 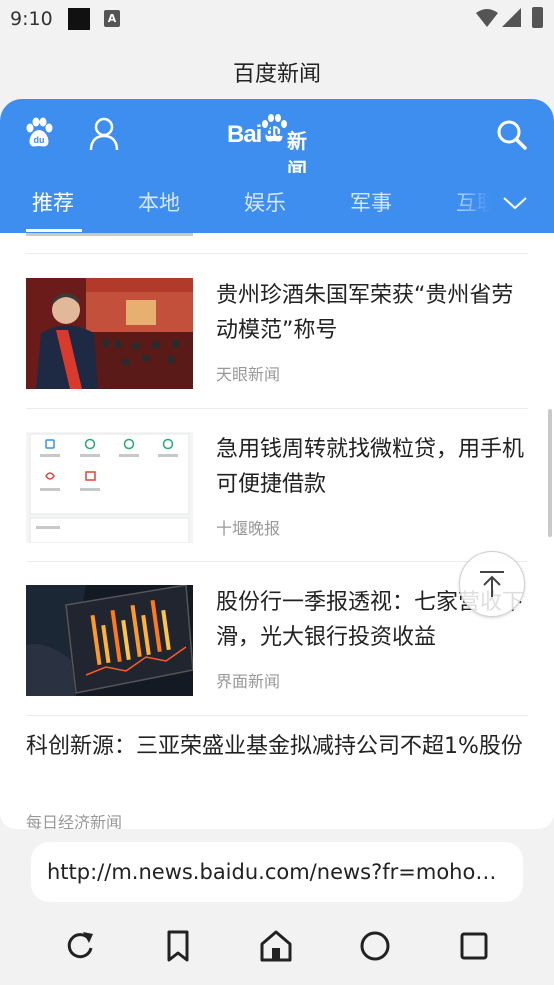 What do you see at coordinates (265, 202) in the screenshot?
I see `tab-entertainment: 娱乐` at bounding box center [265, 202].